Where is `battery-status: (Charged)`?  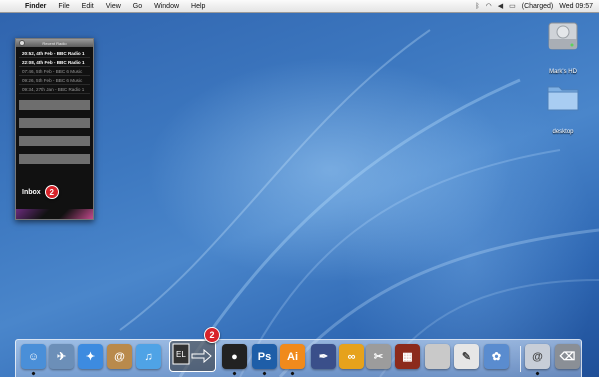 battery-status: (Charged) is located at coordinates (538, 6).